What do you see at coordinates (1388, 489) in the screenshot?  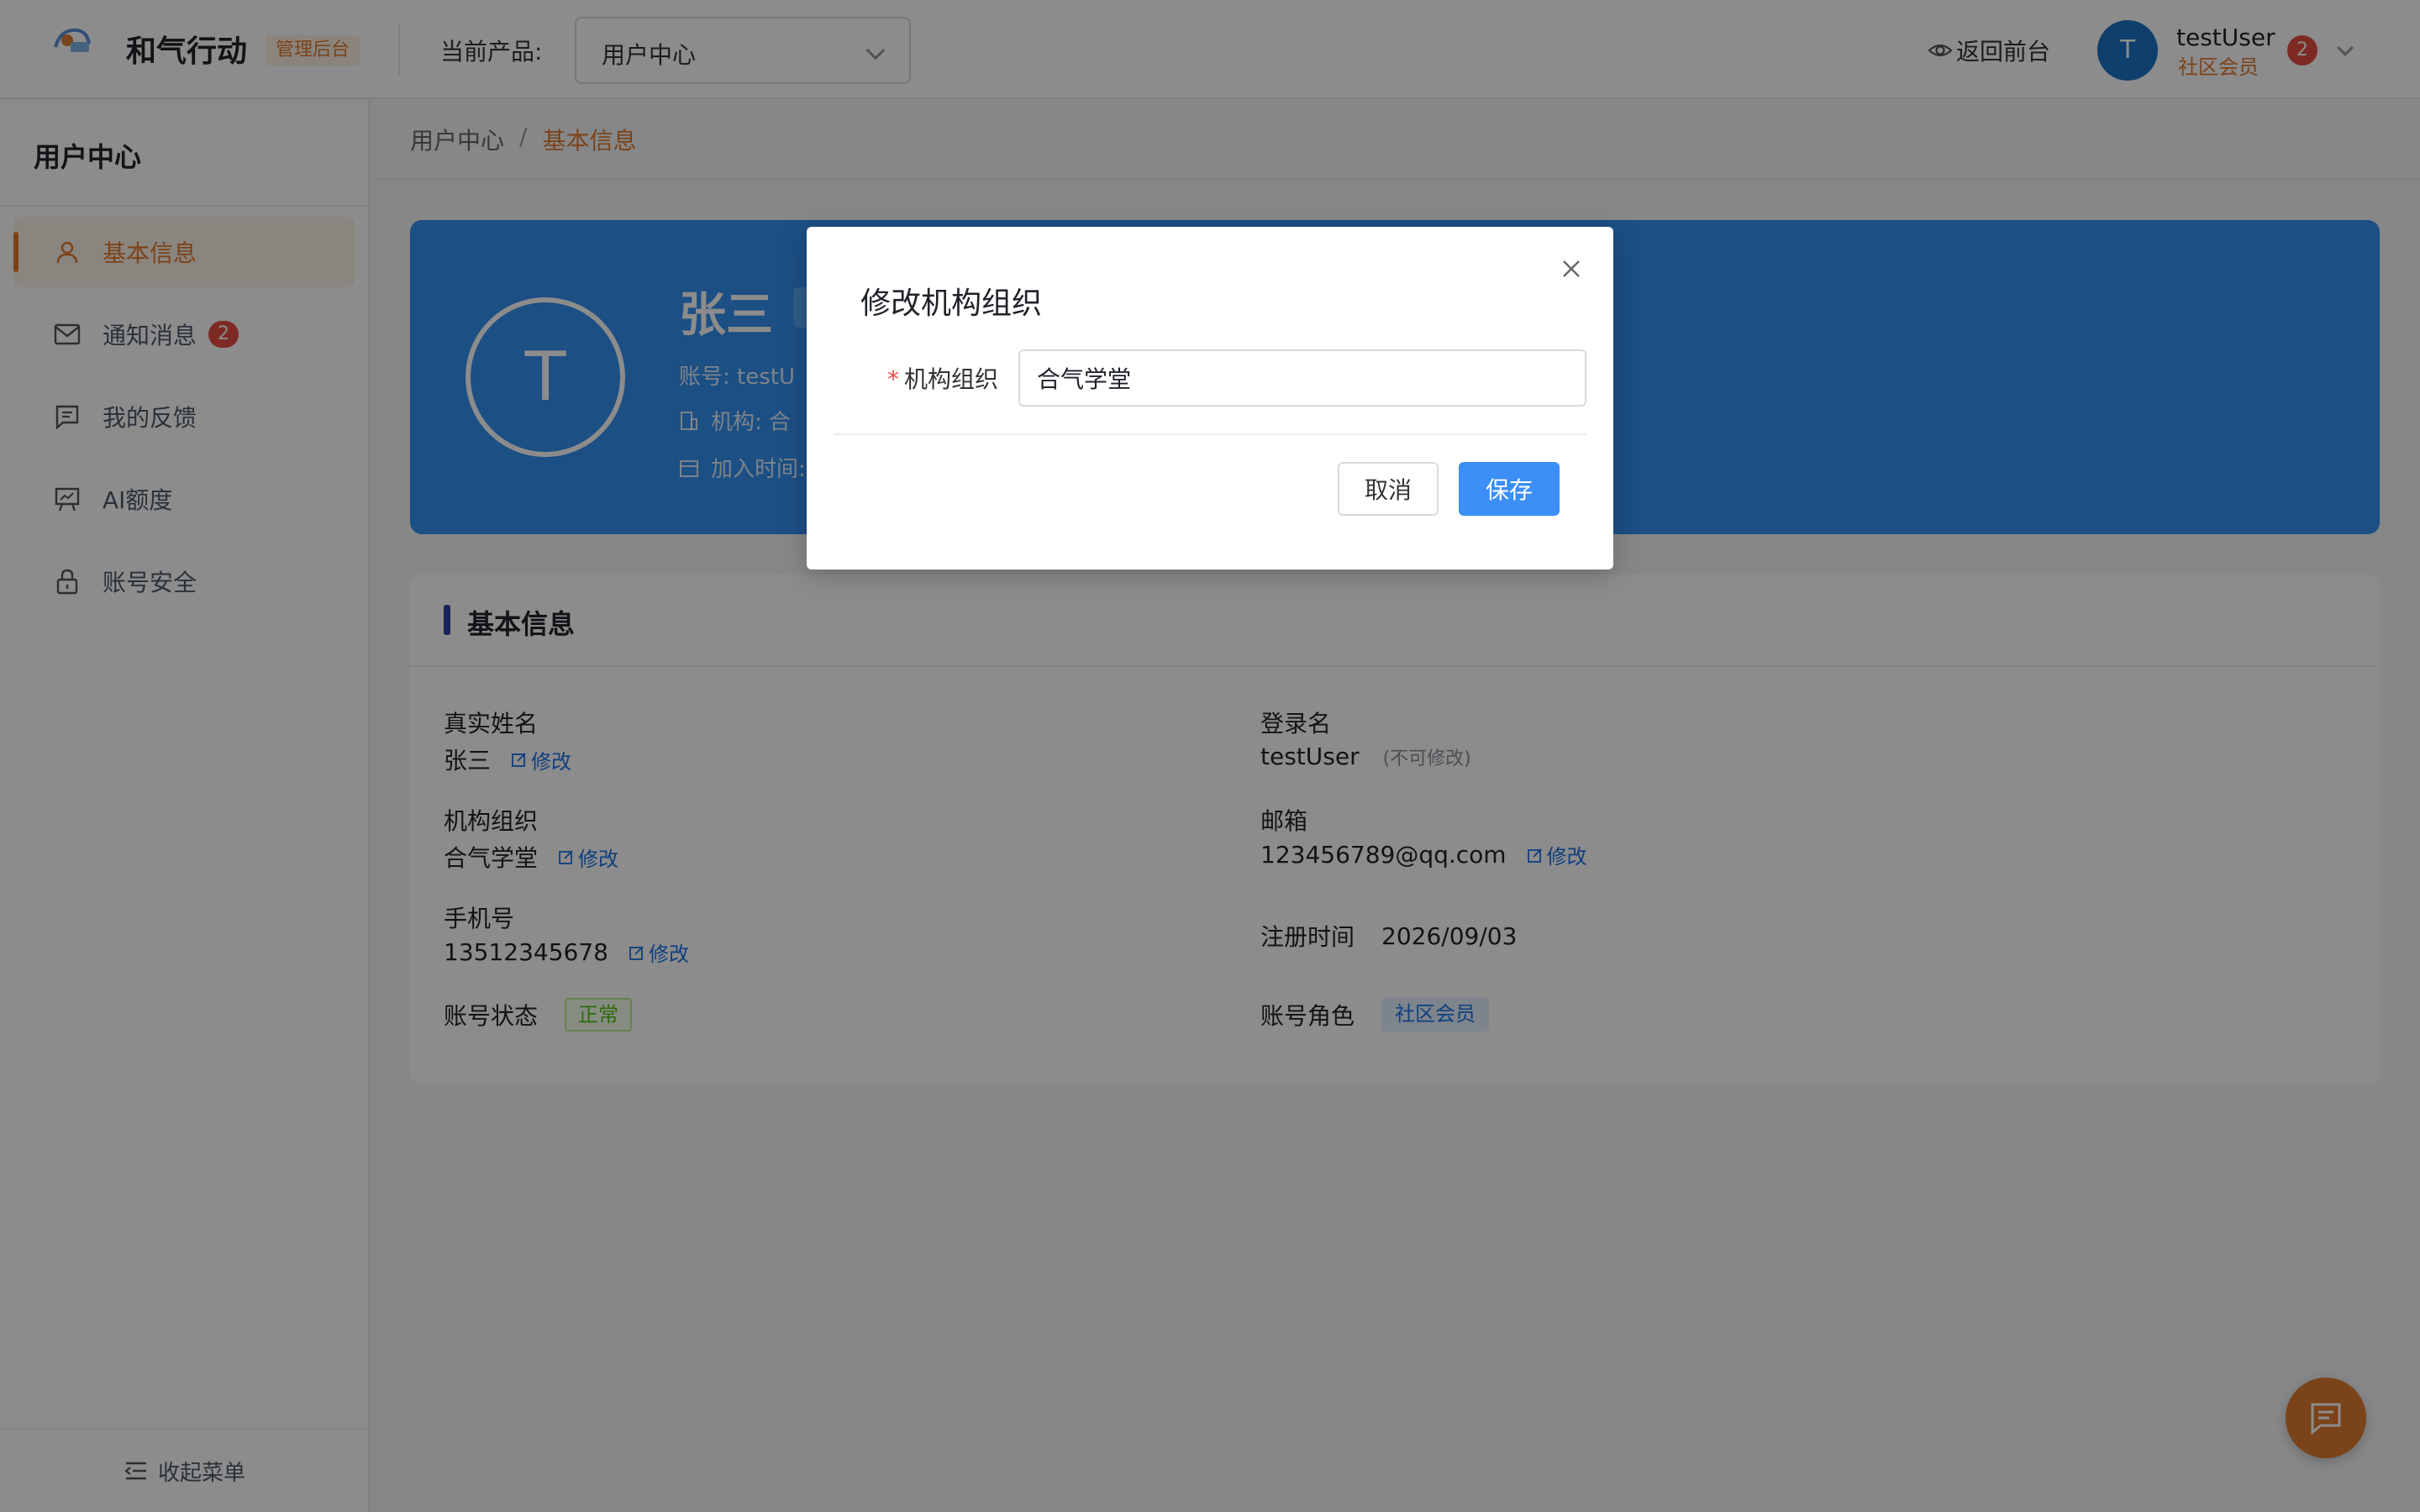 I see `cancel-button: 取消` at bounding box center [1388, 489].